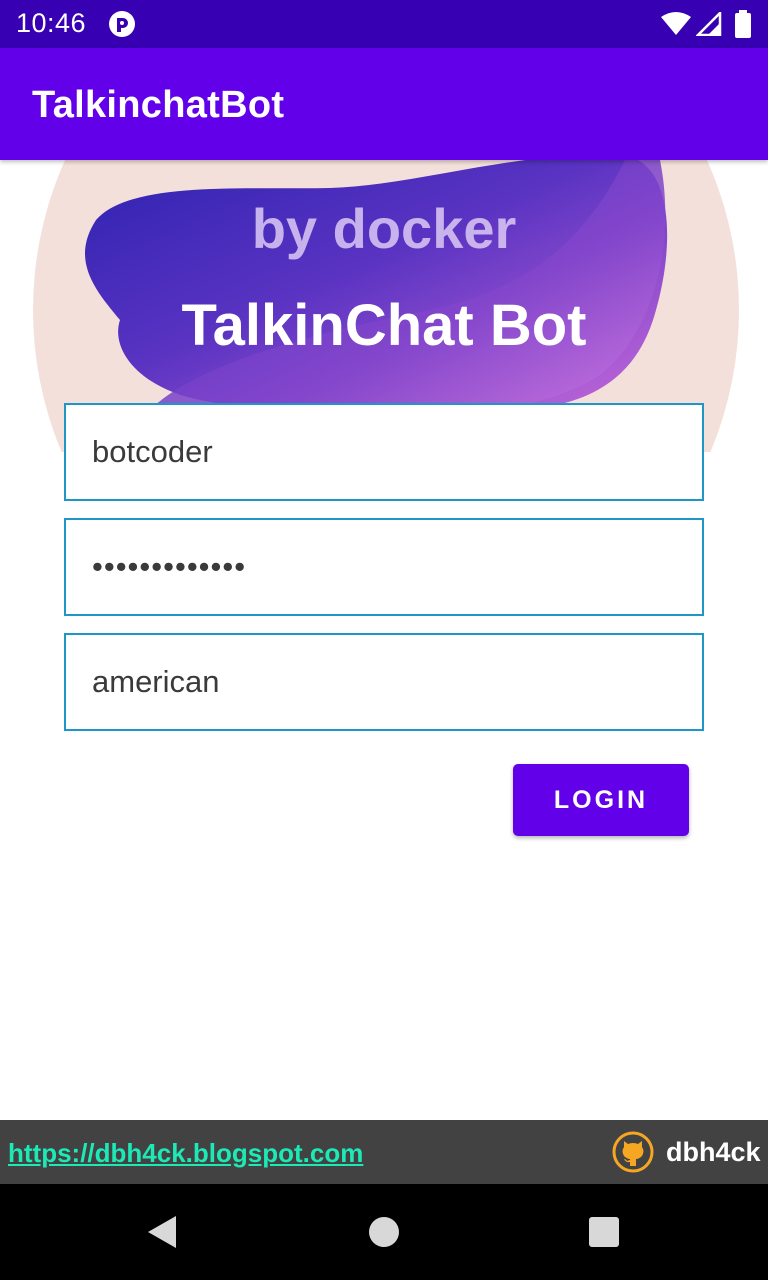 This screenshot has width=768, height=1280. Describe the element at coordinates (158, 105) in the screenshot. I see `app-title: TalkinchatBot` at that location.